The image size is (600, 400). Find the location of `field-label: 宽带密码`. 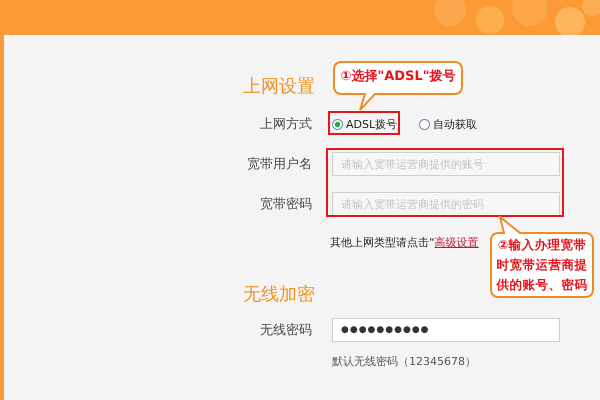

field-label: 宽带密码 is located at coordinates (285, 204).